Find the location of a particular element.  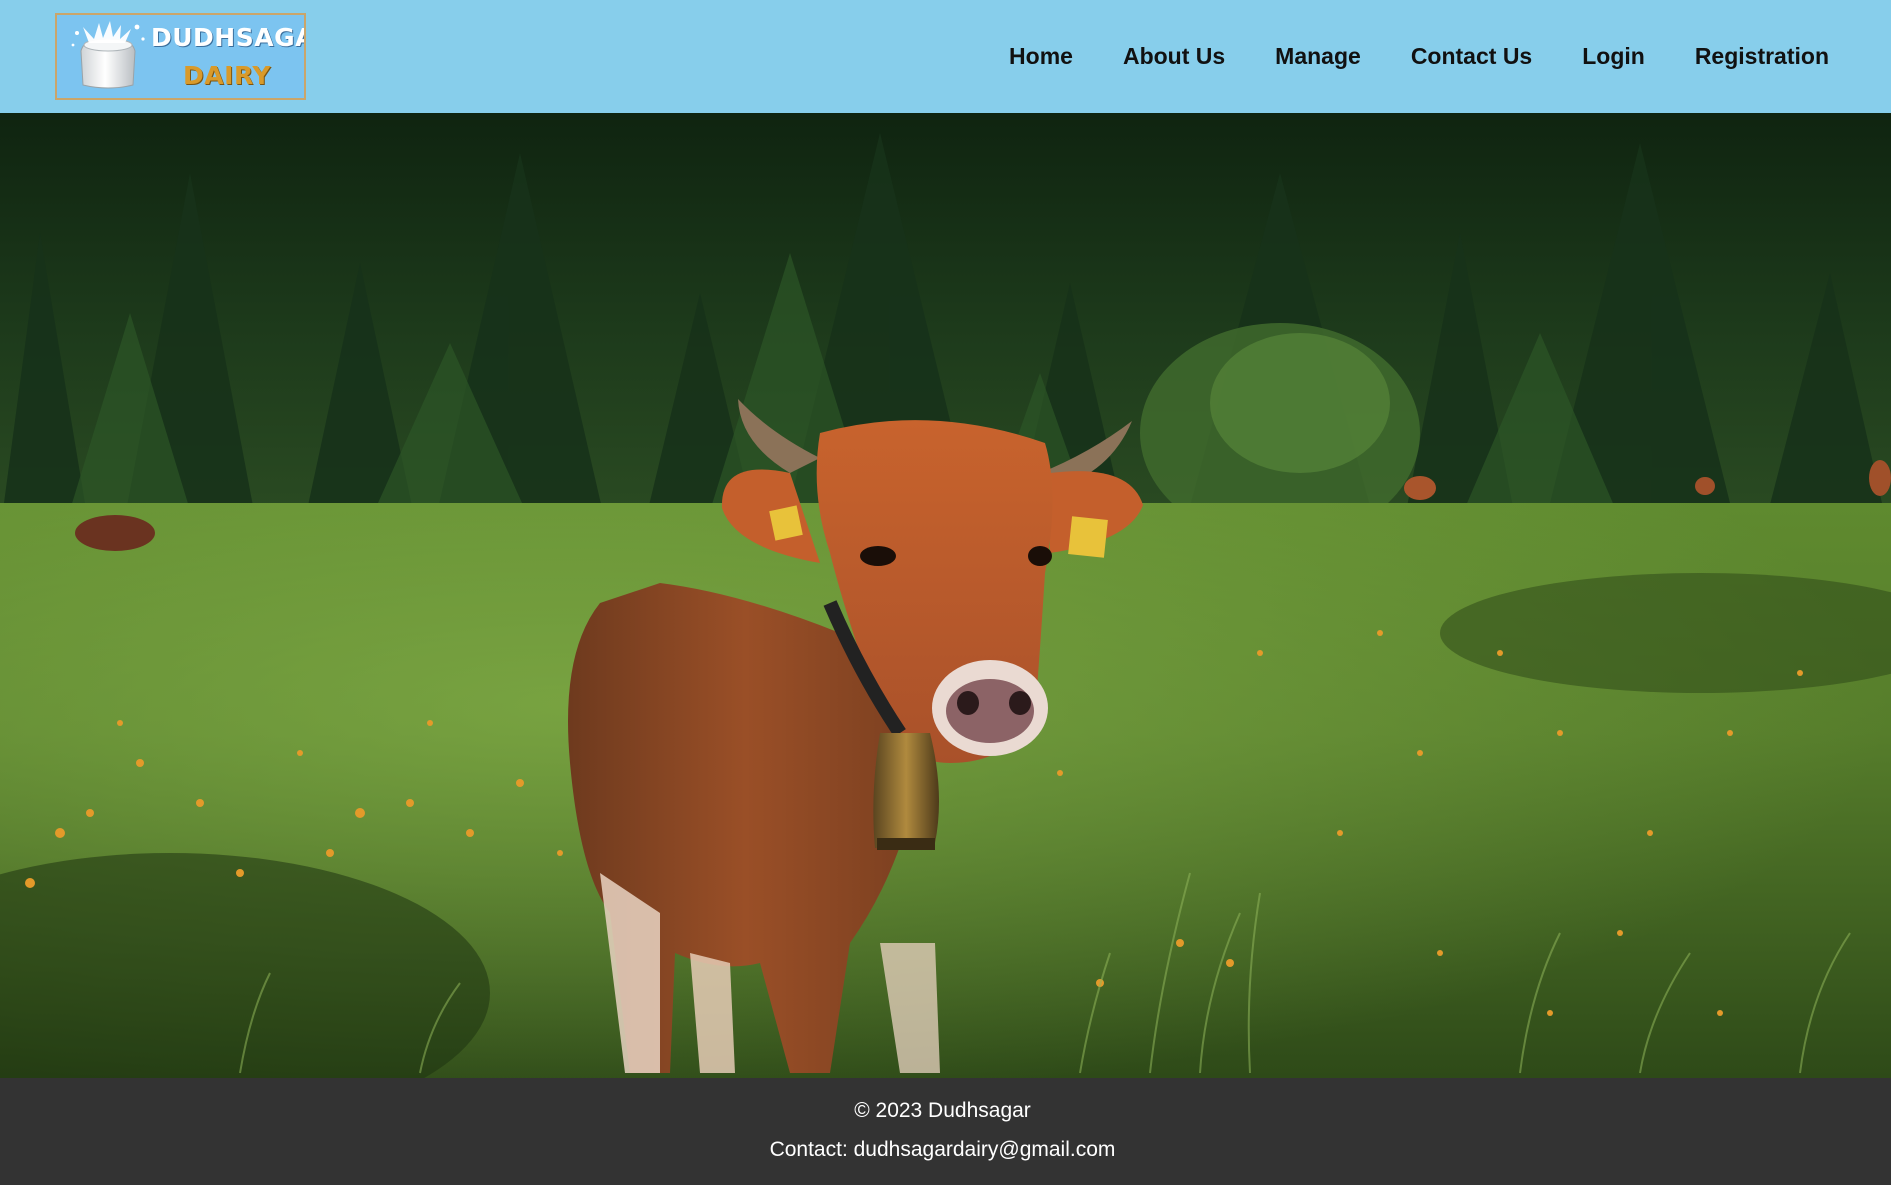

milk-splash-jug-icon is located at coordinates (108, 55).